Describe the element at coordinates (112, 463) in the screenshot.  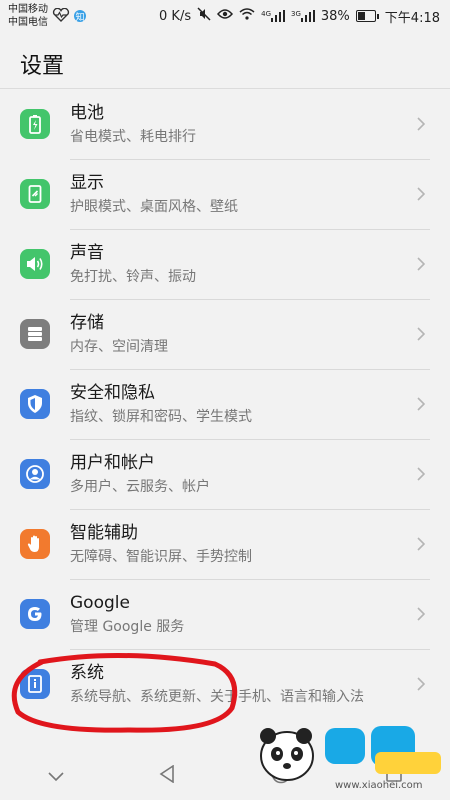
I see `settings-item-title: 用户和帐户` at that location.